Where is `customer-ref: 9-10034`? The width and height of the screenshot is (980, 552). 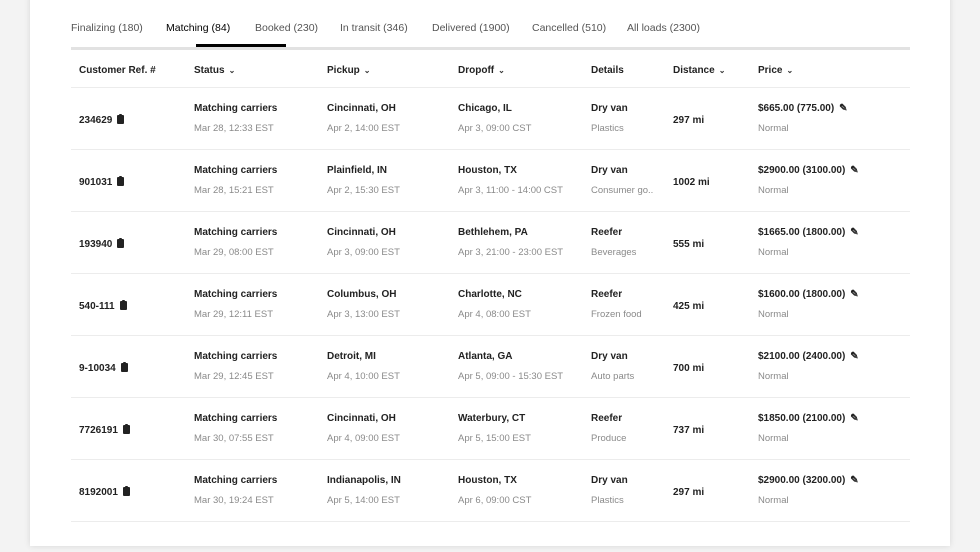
customer-ref: 9-10034 is located at coordinates (97, 368).